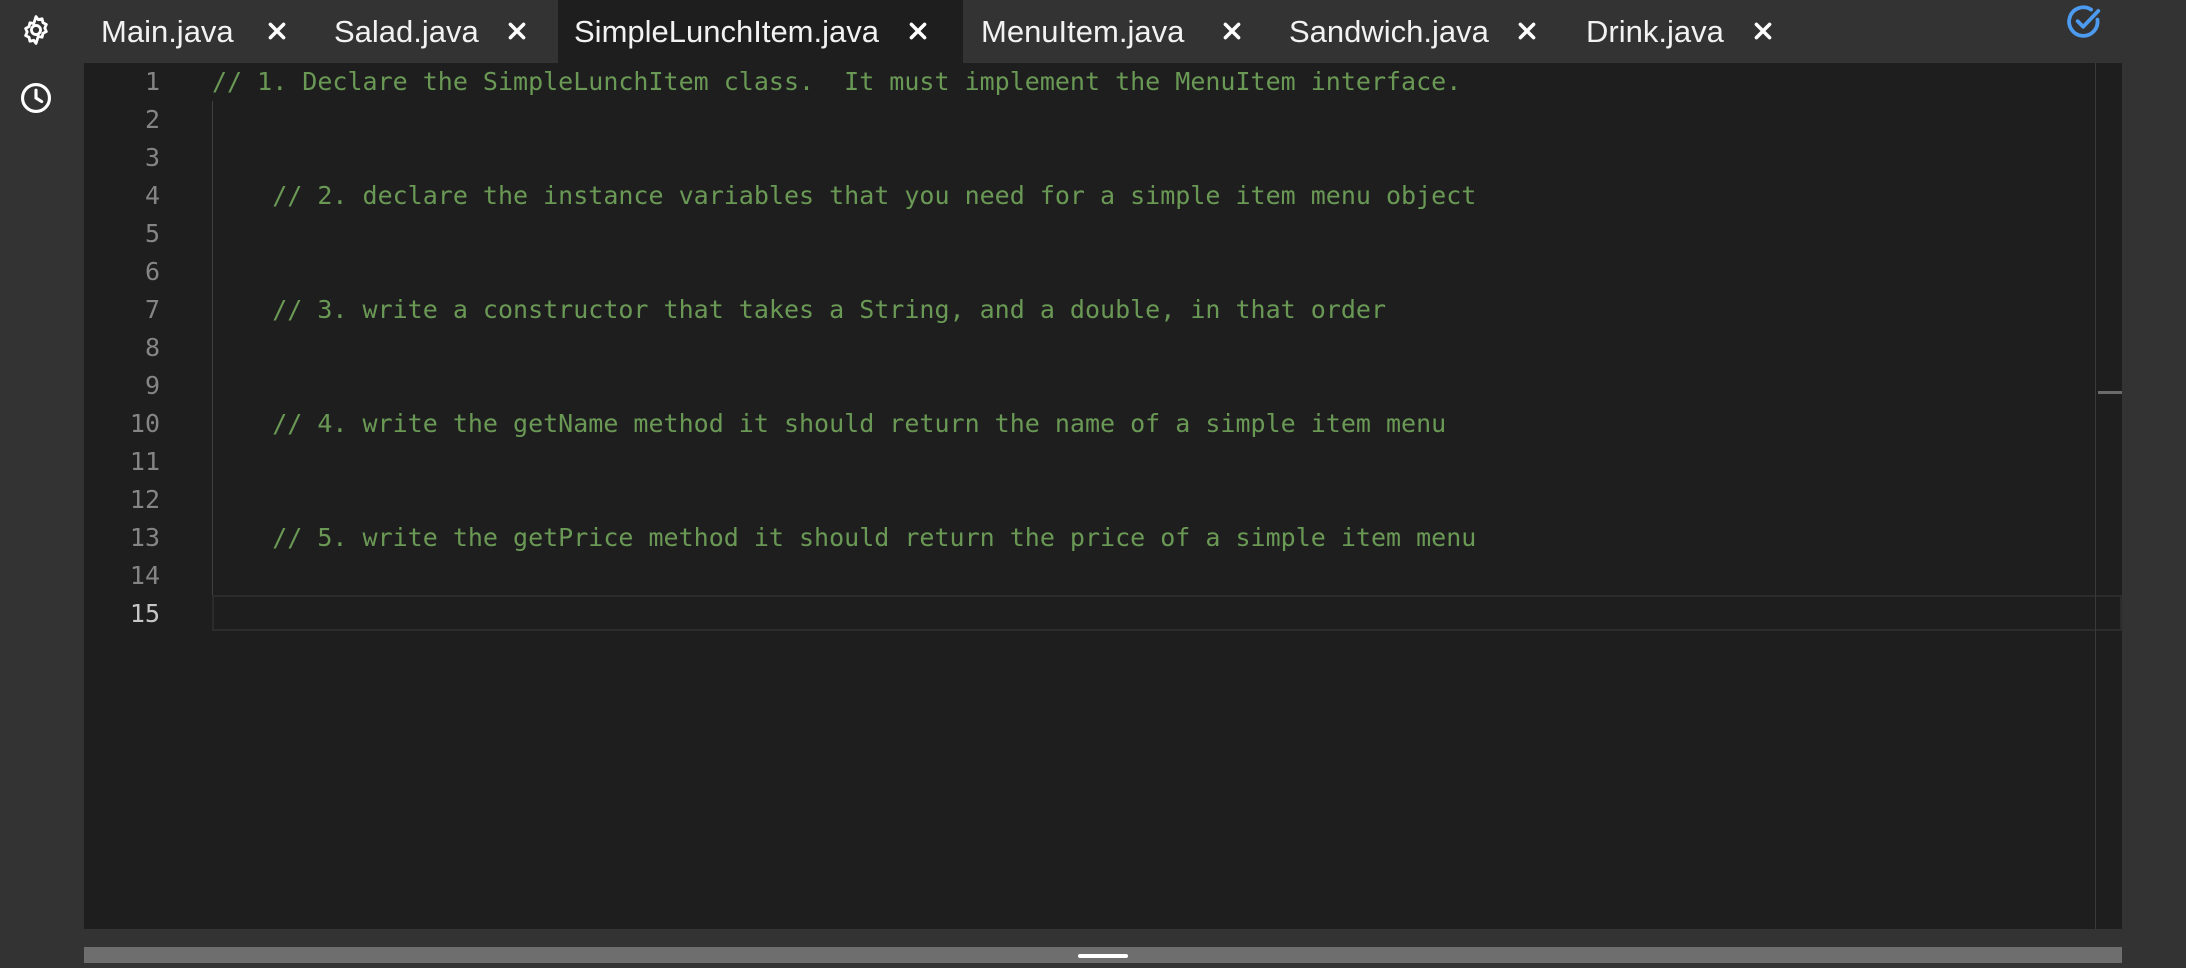 Image resolution: width=2186 pixels, height=968 pixels. Describe the element at coordinates (1389, 31) in the screenshot. I see `tab-label: Sandwich.java` at that location.